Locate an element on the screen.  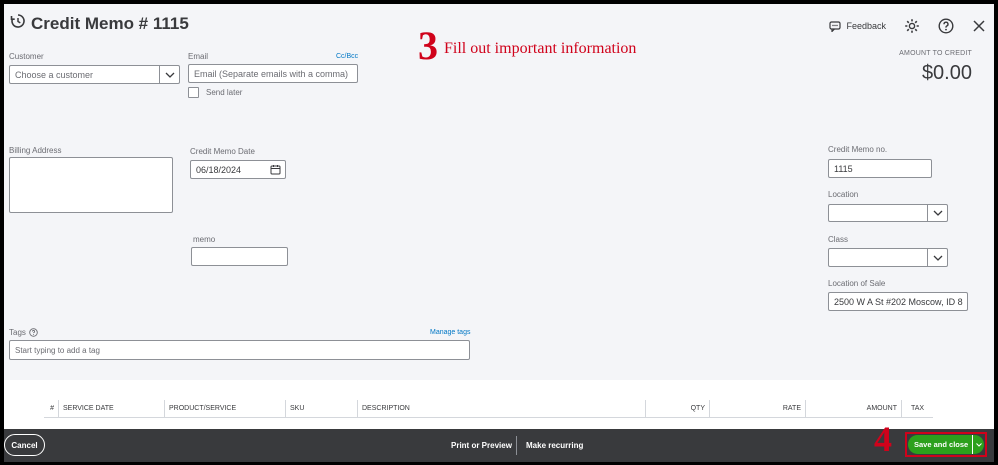
cancel-label: Cancel is located at coordinates (24, 445).